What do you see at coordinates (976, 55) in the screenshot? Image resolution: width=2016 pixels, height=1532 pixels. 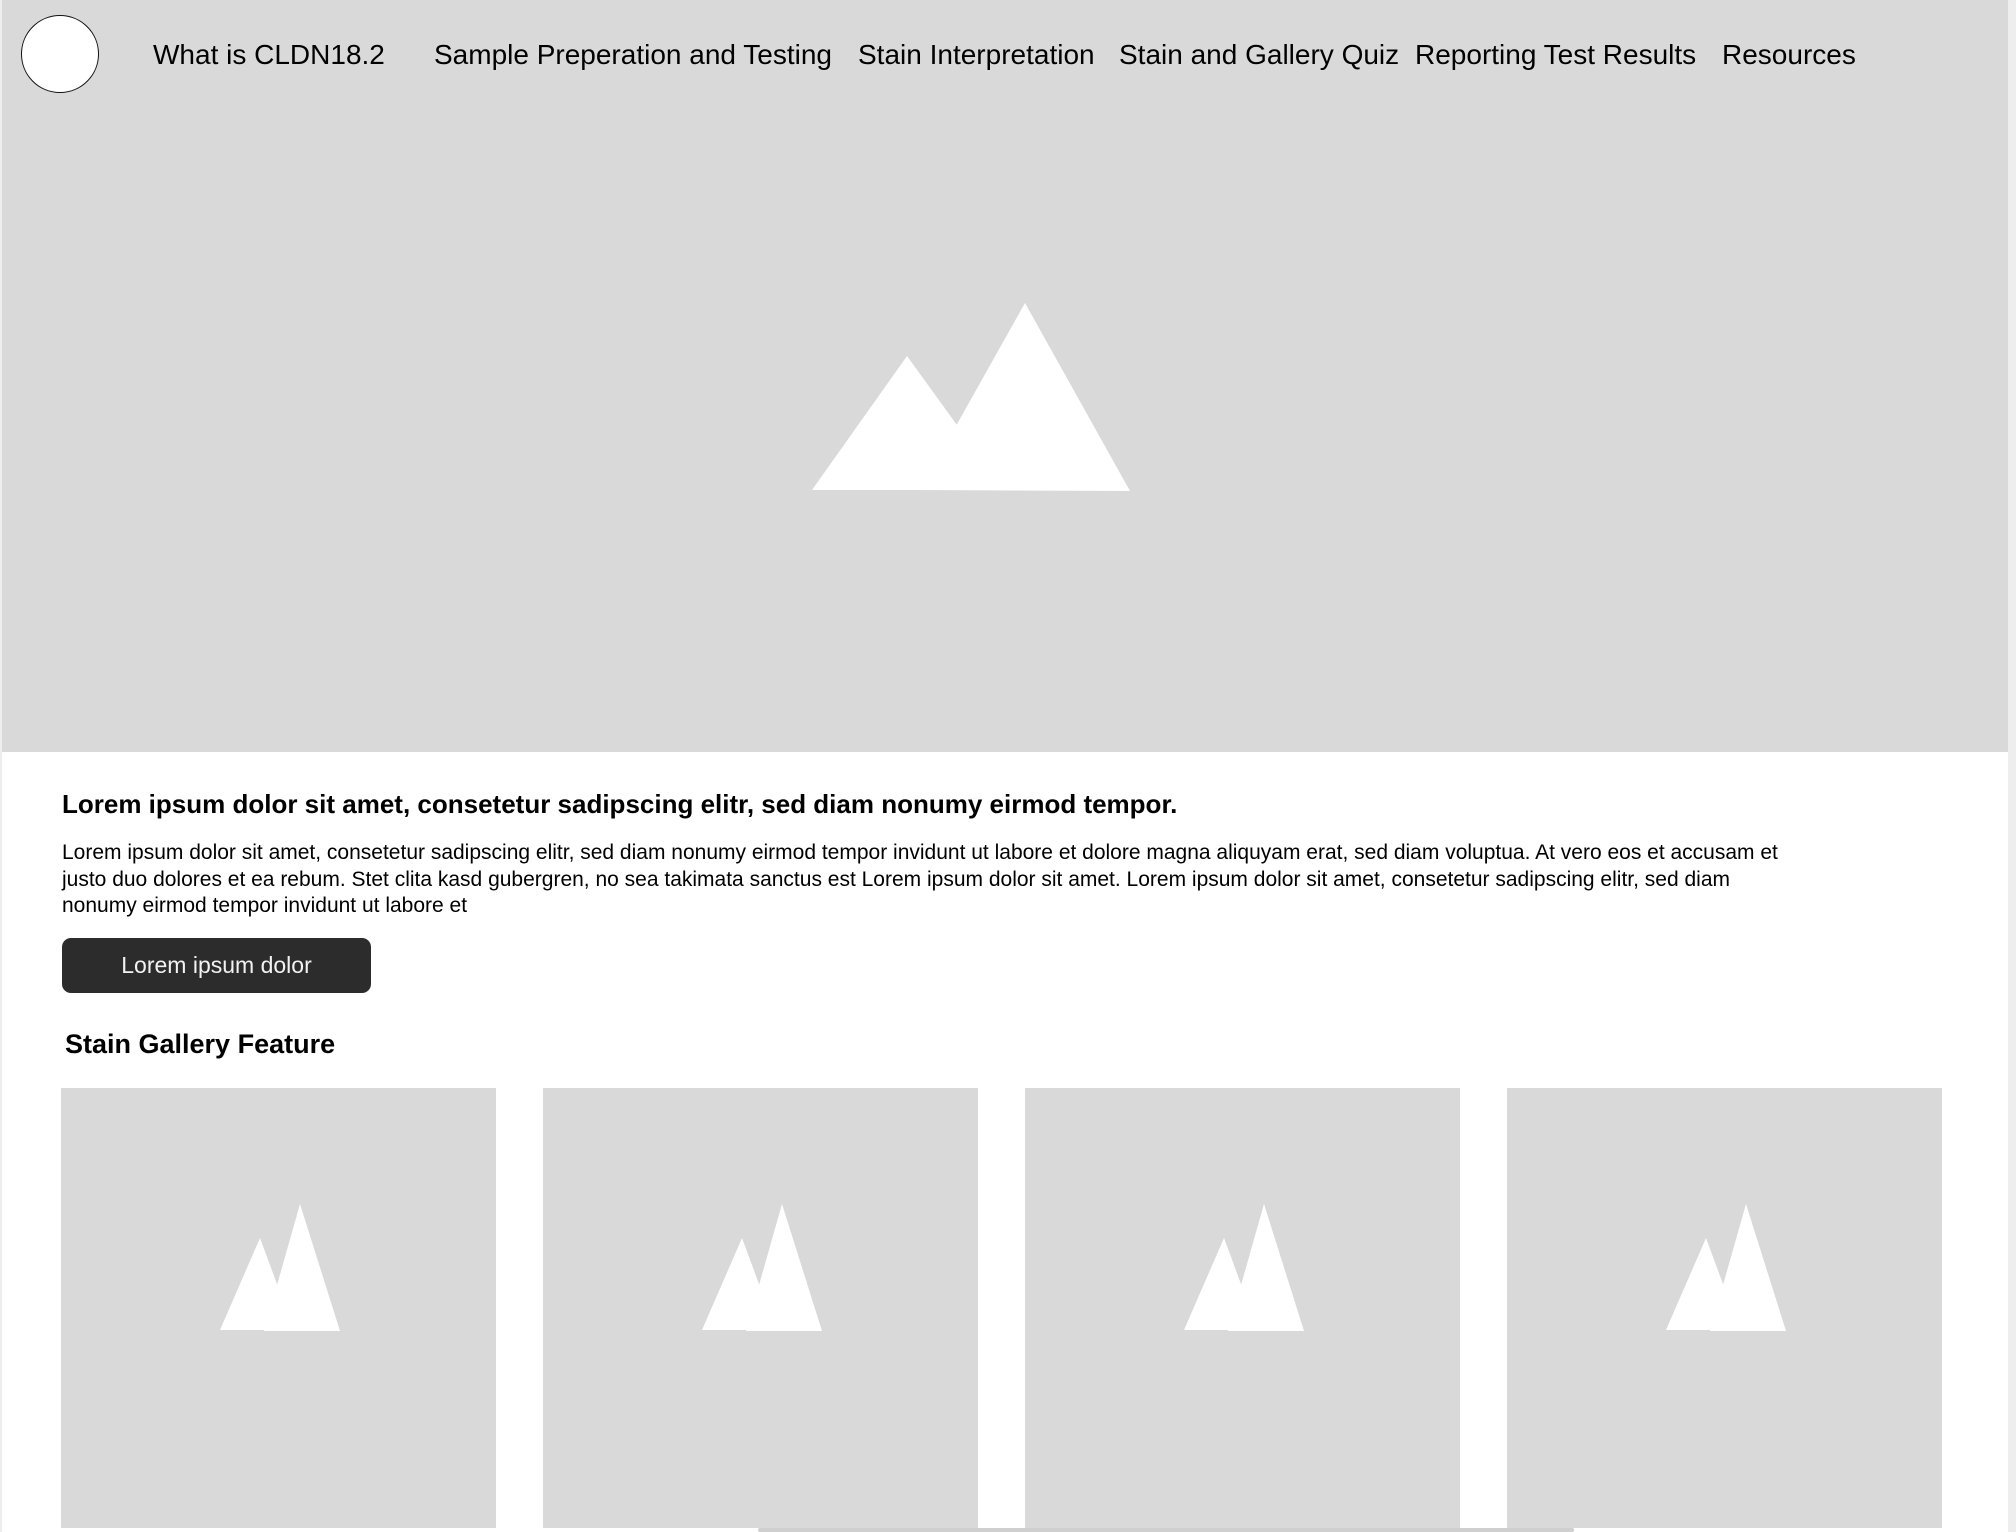 I see `nav-item-stain-interpretation: Stain Interpretation` at bounding box center [976, 55].